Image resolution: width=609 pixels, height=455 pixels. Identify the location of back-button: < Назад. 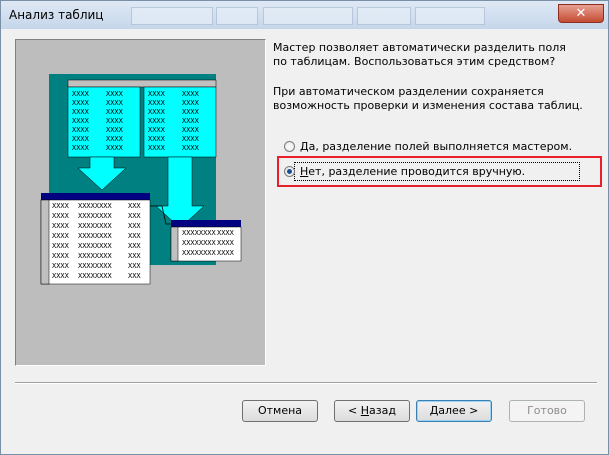
(372, 411).